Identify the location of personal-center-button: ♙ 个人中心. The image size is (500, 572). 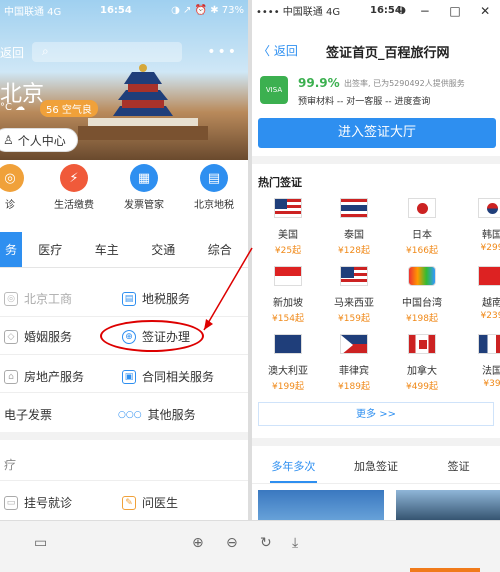
(39, 140).